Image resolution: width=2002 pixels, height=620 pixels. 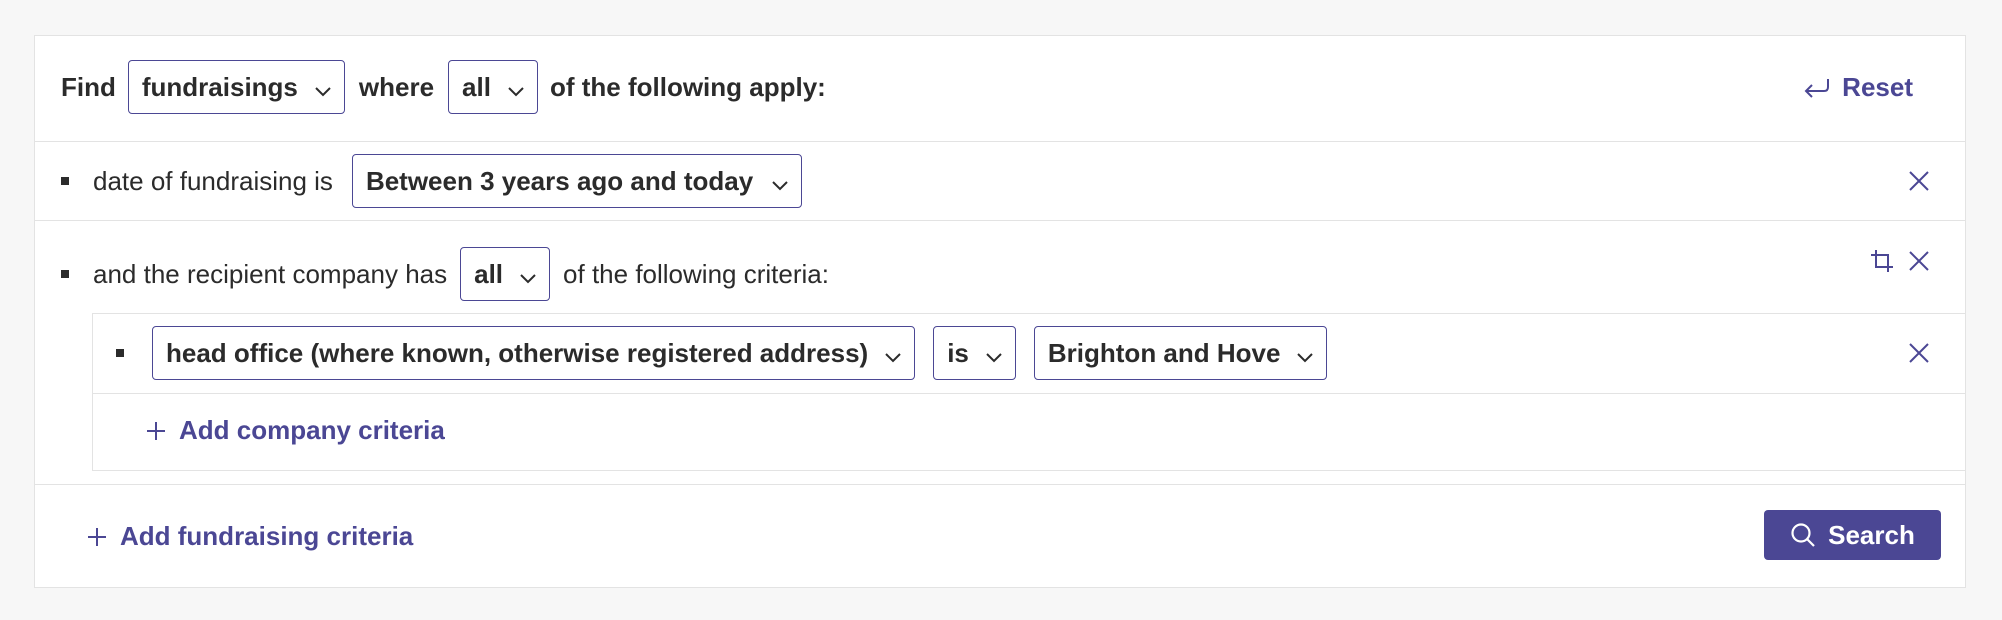 I want to click on remove-date-criterion-button, so click(x=1919, y=181).